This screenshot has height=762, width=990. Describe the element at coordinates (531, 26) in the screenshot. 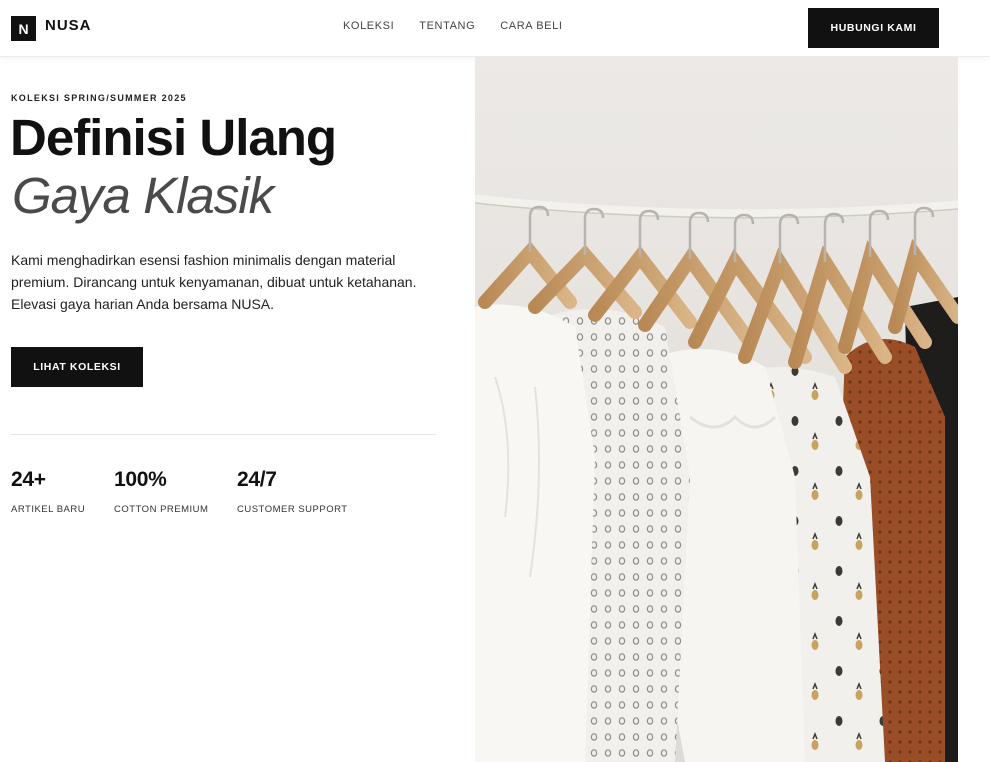

I see `nav-link-cara-beli: CARA BELI` at that location.